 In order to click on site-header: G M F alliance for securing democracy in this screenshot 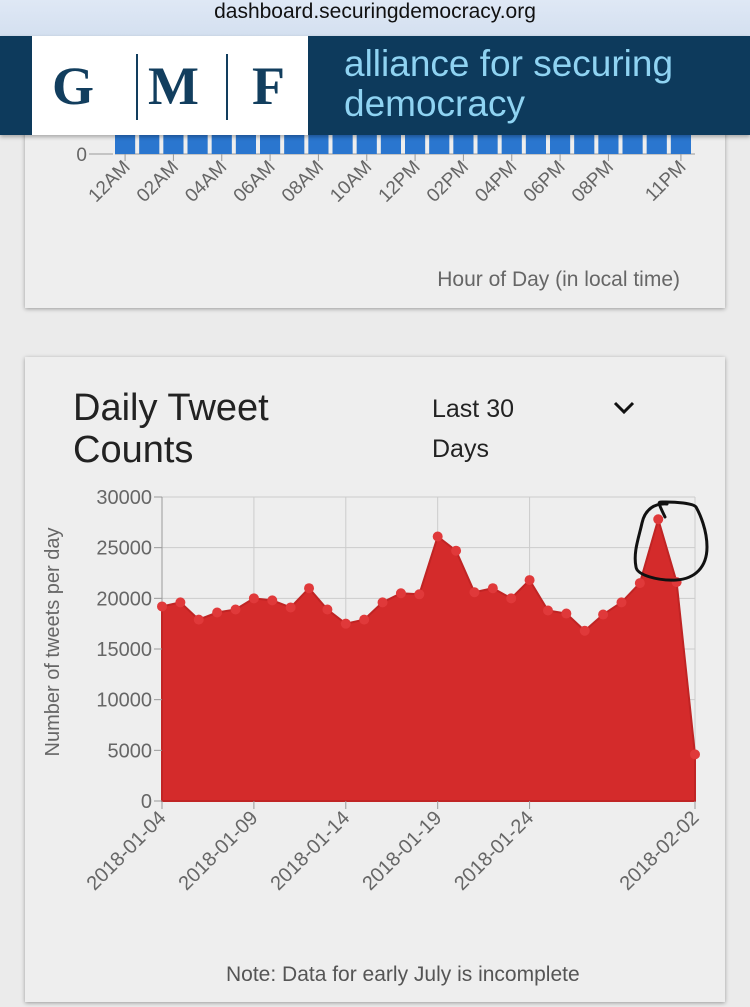, I will do `click(375, 85)`.